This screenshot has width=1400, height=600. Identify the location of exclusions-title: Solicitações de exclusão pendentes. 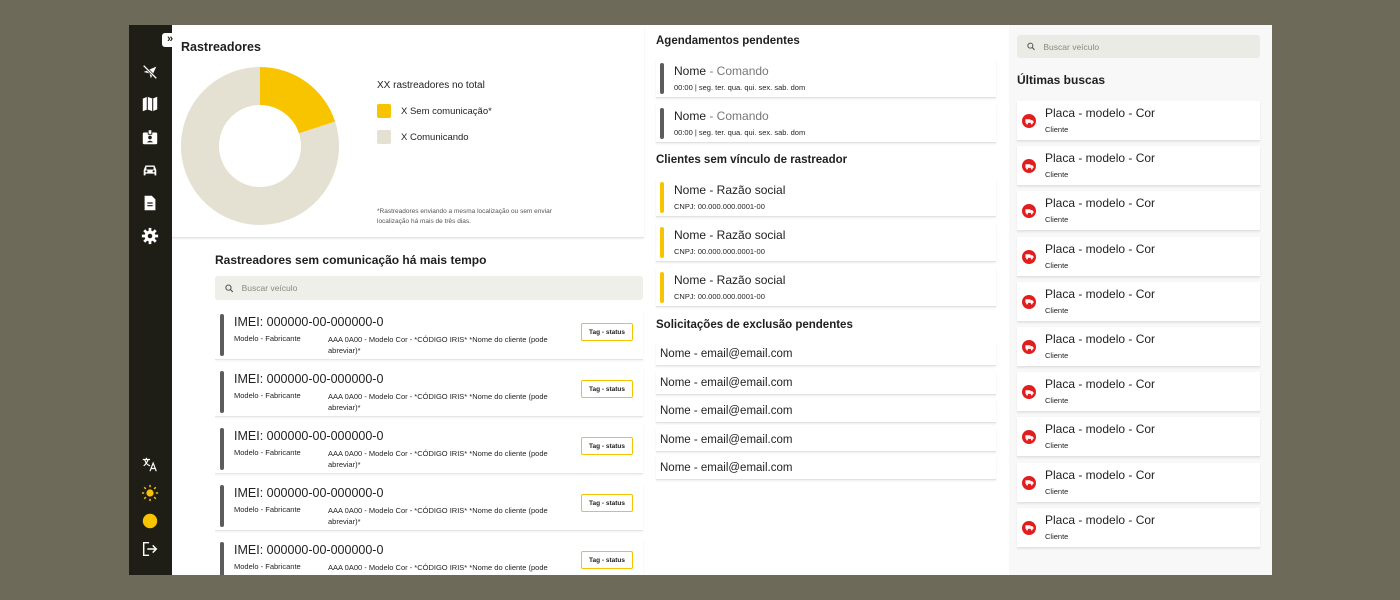
(754, 325).